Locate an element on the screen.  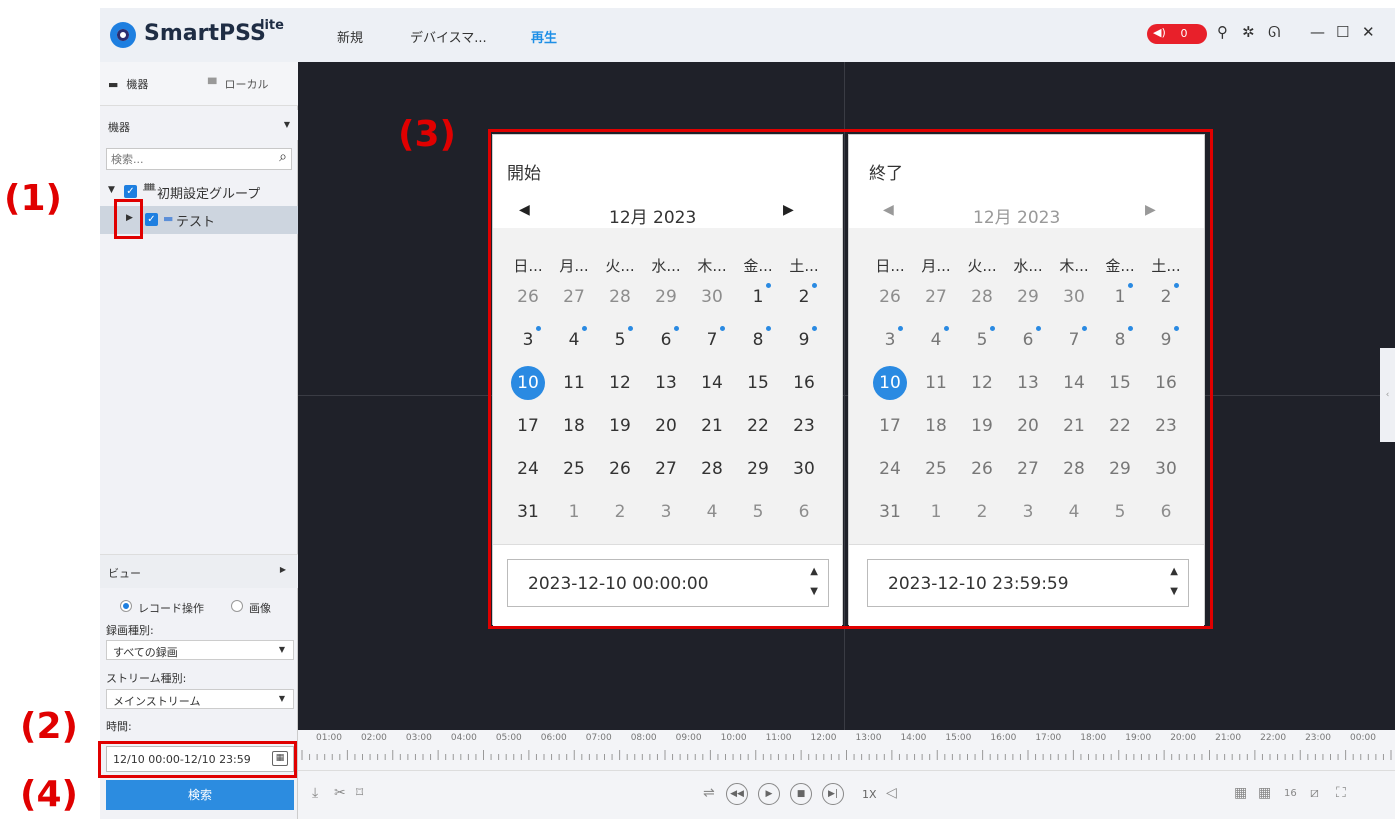
sync-icon: ⇌ is located at coordinates (709, 793).